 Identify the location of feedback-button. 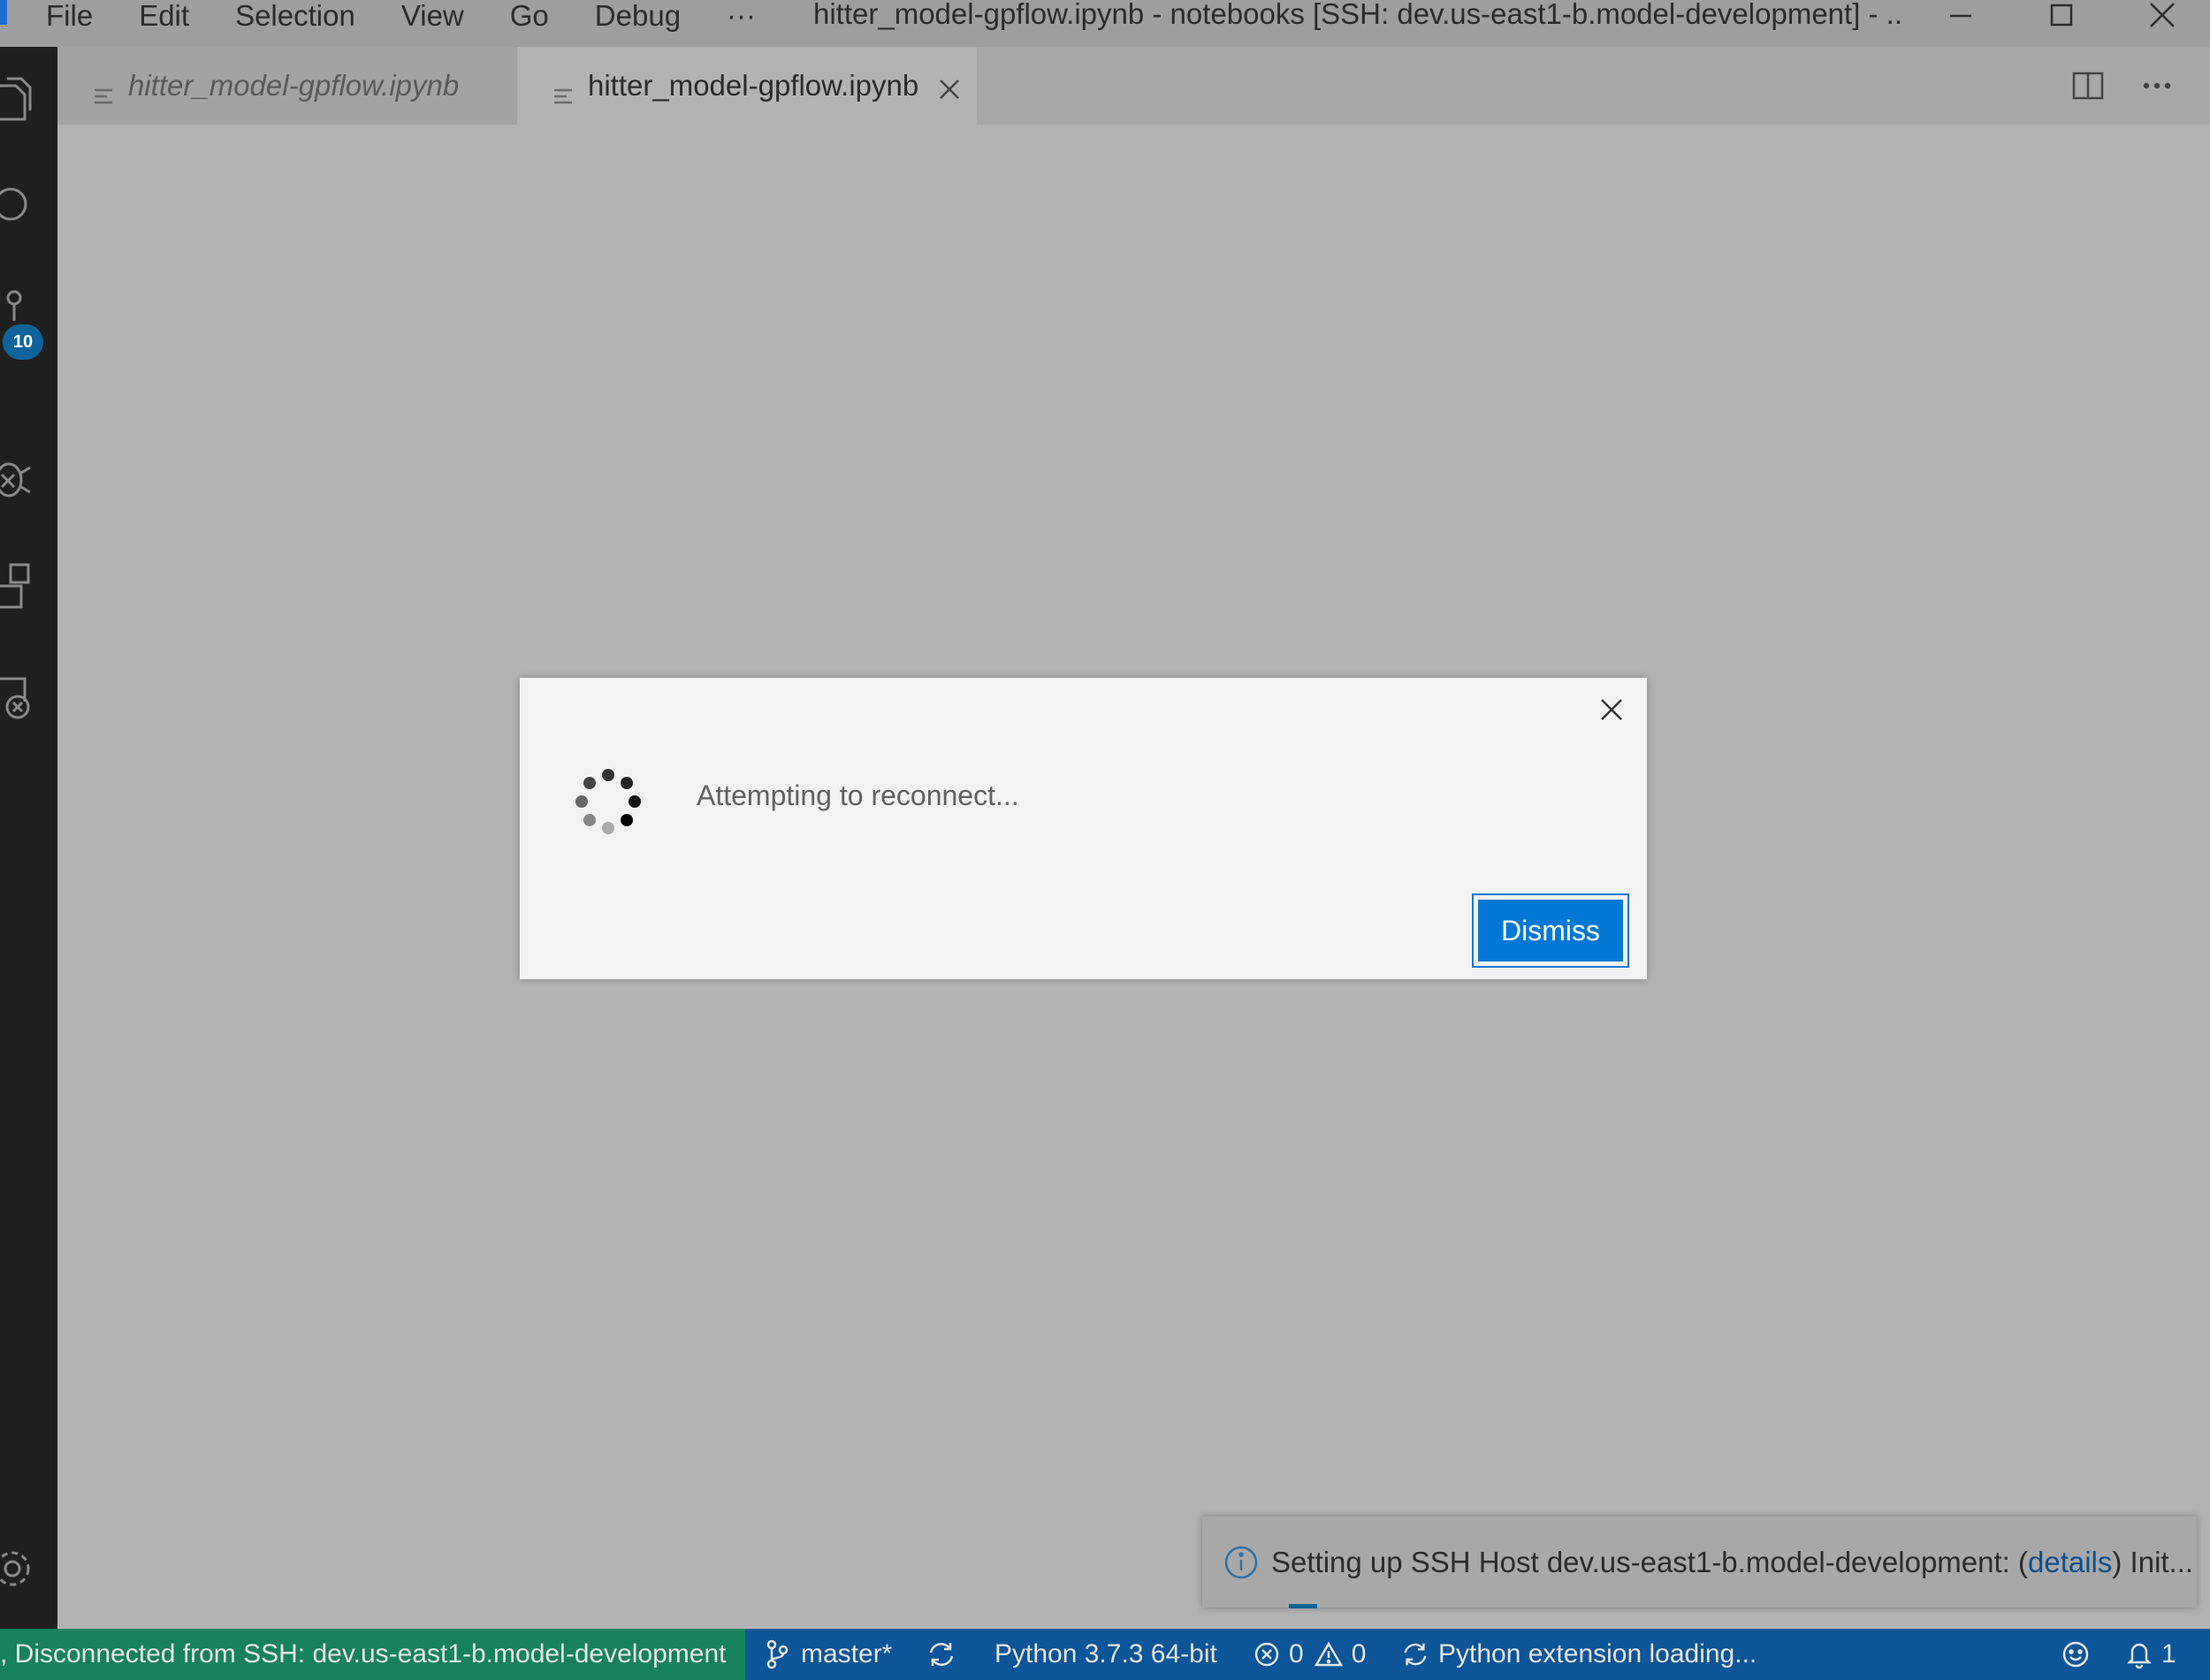
(2075, 1654).